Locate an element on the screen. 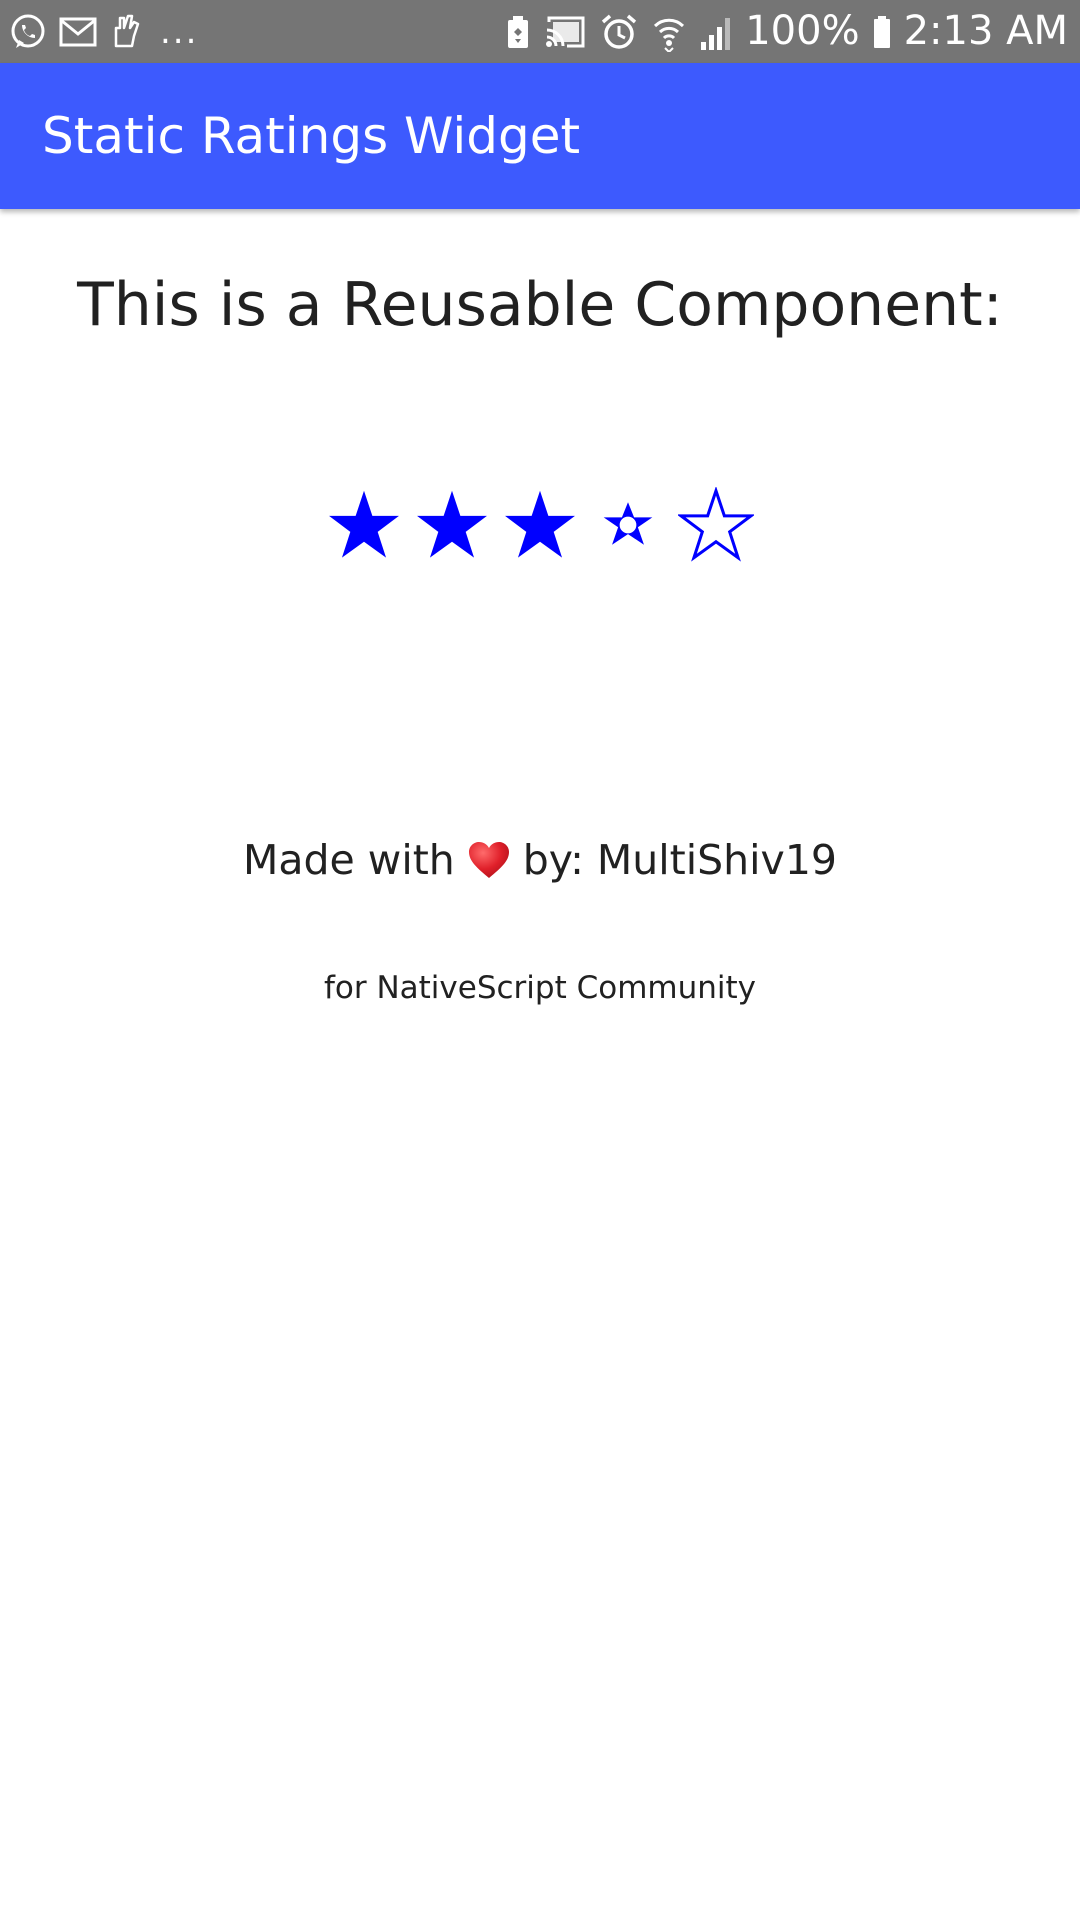 The height and width of the screenshot is (1920, 1080). hand-icon is located at coordinates (126, 32).